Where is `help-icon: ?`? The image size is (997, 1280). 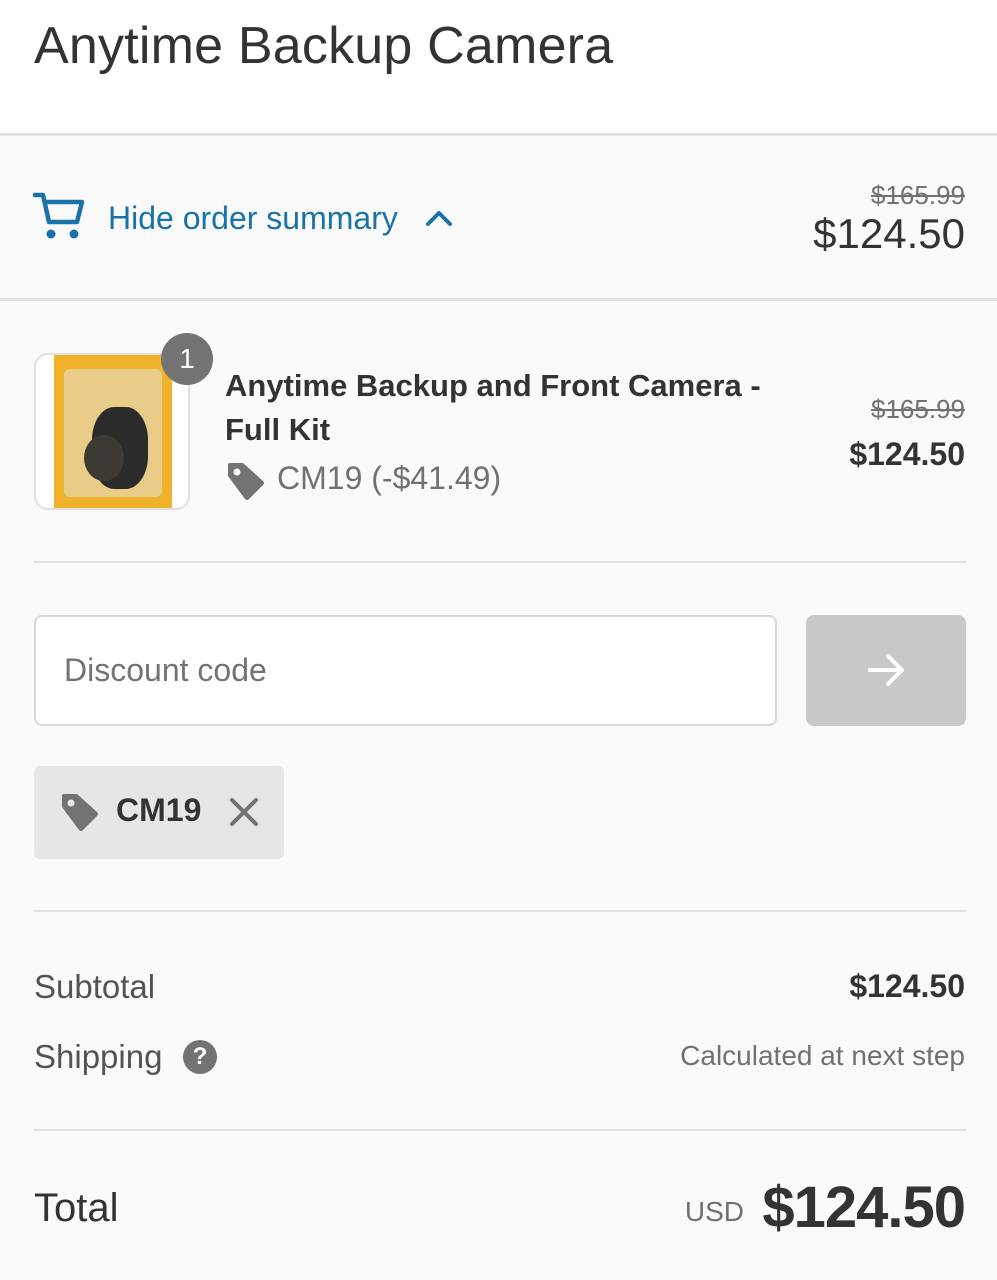
help-icon: ? is located at coordinates (200, 1057).